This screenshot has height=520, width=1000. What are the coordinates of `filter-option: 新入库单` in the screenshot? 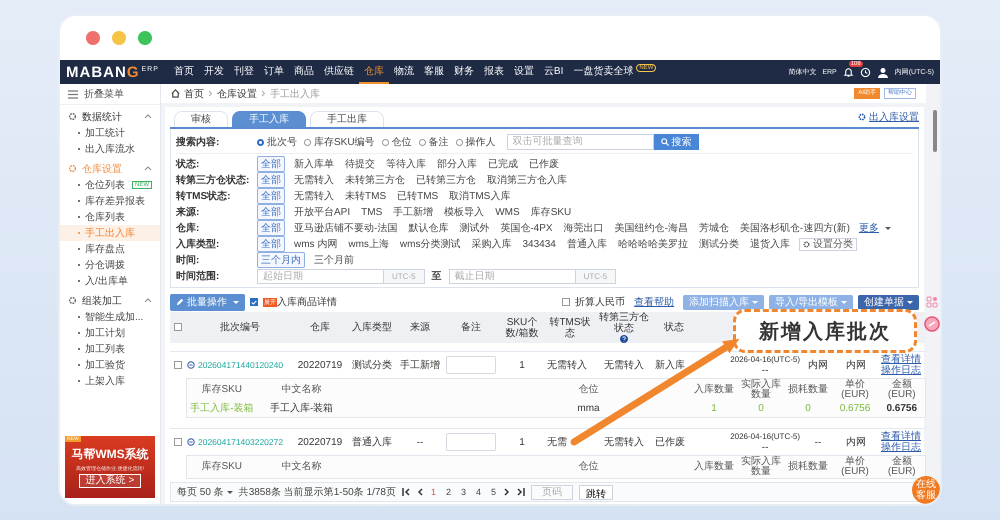 It's located at (314, 164).